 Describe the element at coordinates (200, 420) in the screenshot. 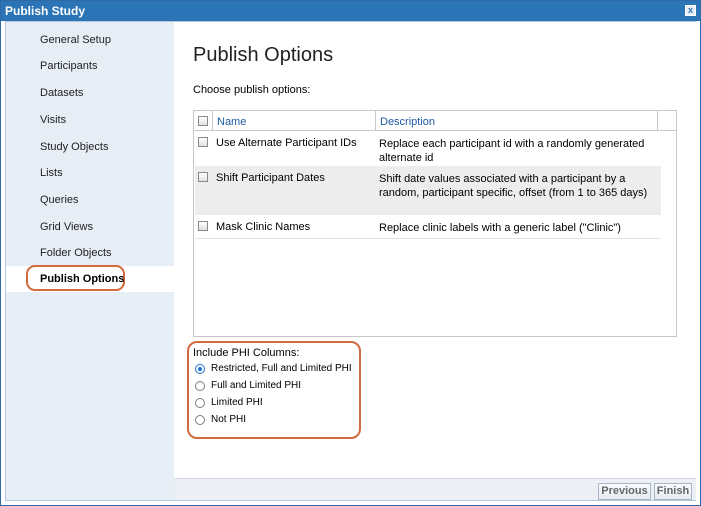

I see `phi-radio-not-phi` at that location.